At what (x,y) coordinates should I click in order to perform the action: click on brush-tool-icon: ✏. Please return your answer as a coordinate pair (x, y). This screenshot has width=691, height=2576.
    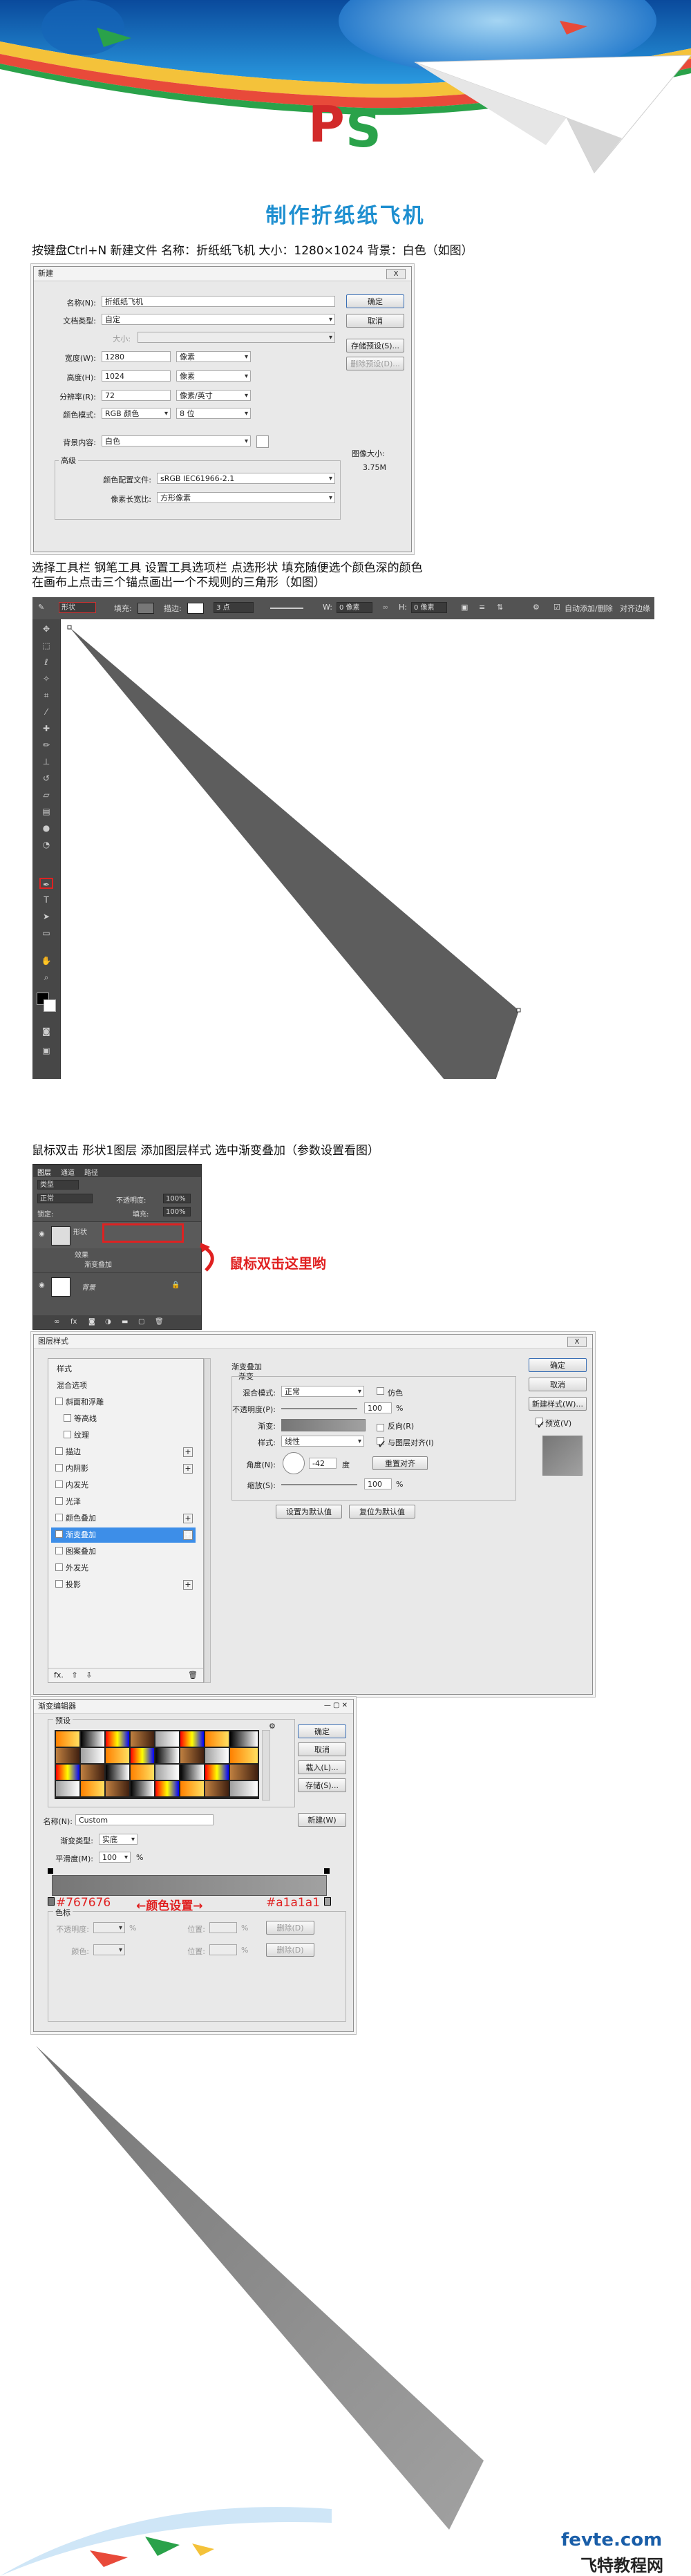
    Looking at the image, I should click on (46, 745).